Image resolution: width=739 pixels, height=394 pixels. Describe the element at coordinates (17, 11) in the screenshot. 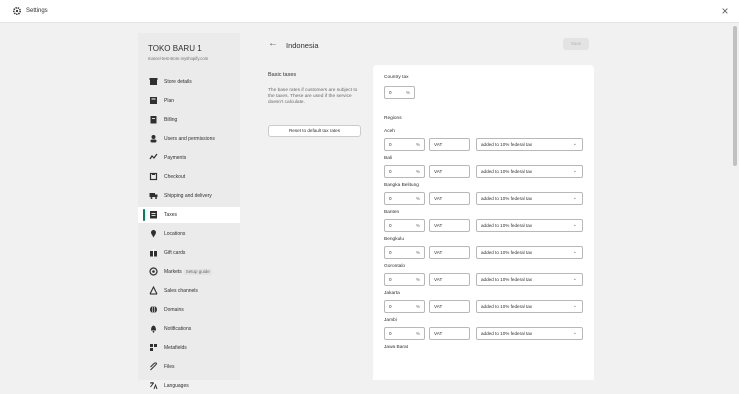

I see `gear-icon` at that location.